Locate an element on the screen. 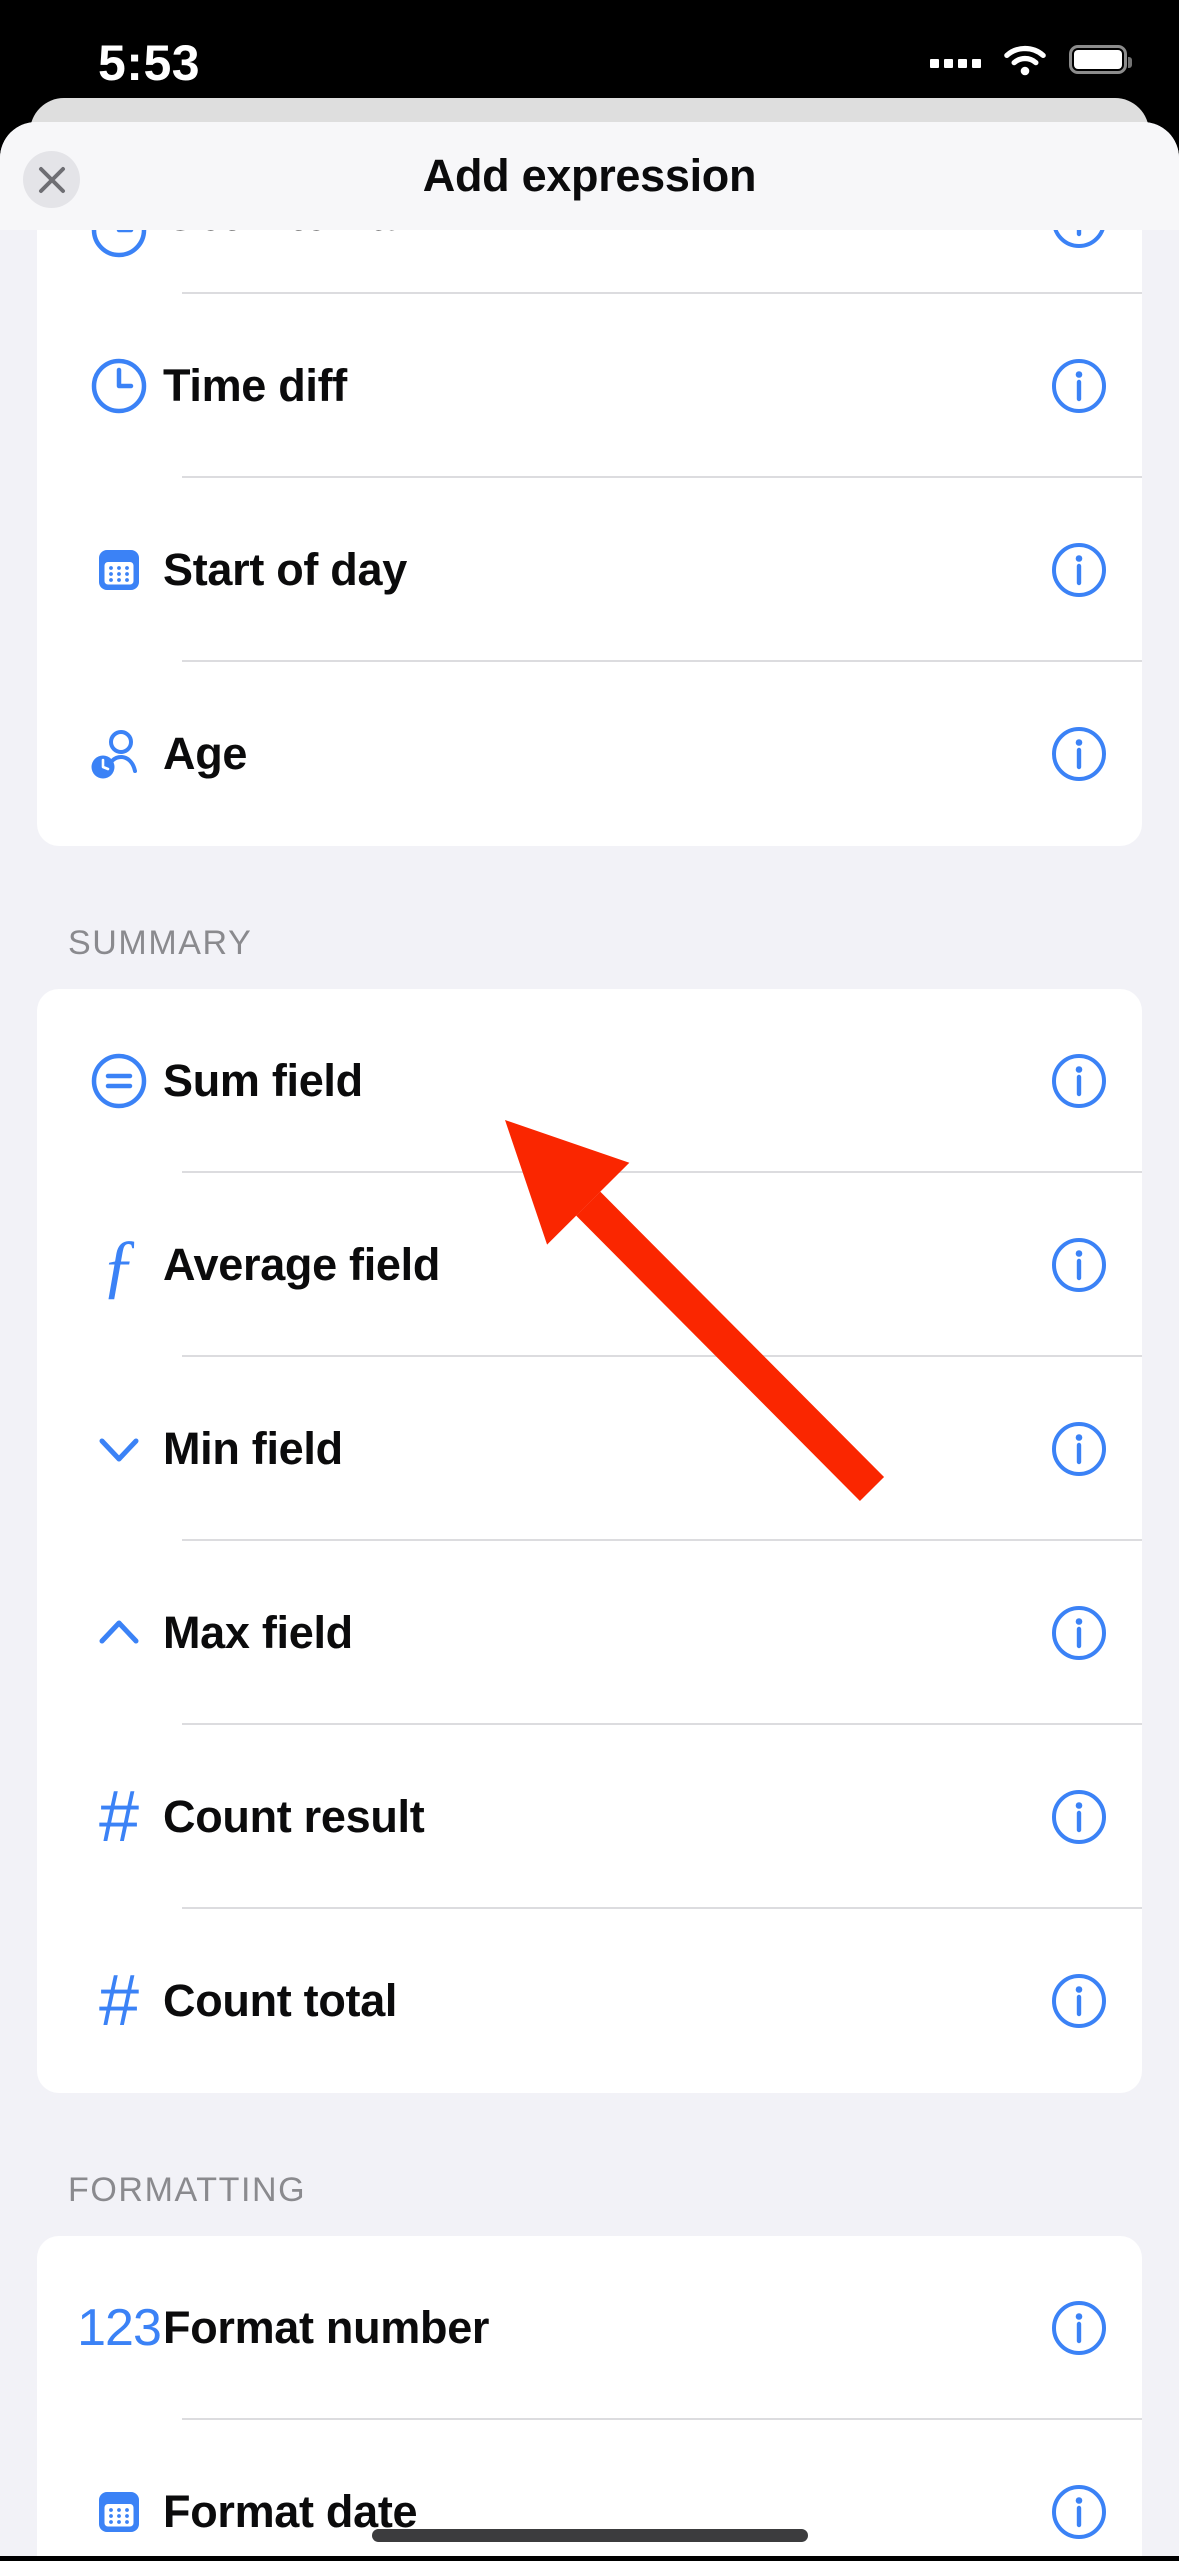 The width and height of the screenshot is (1179, 2561). section-card-formatting: 123 Format number Format date is located at coordinates (589, 2396).